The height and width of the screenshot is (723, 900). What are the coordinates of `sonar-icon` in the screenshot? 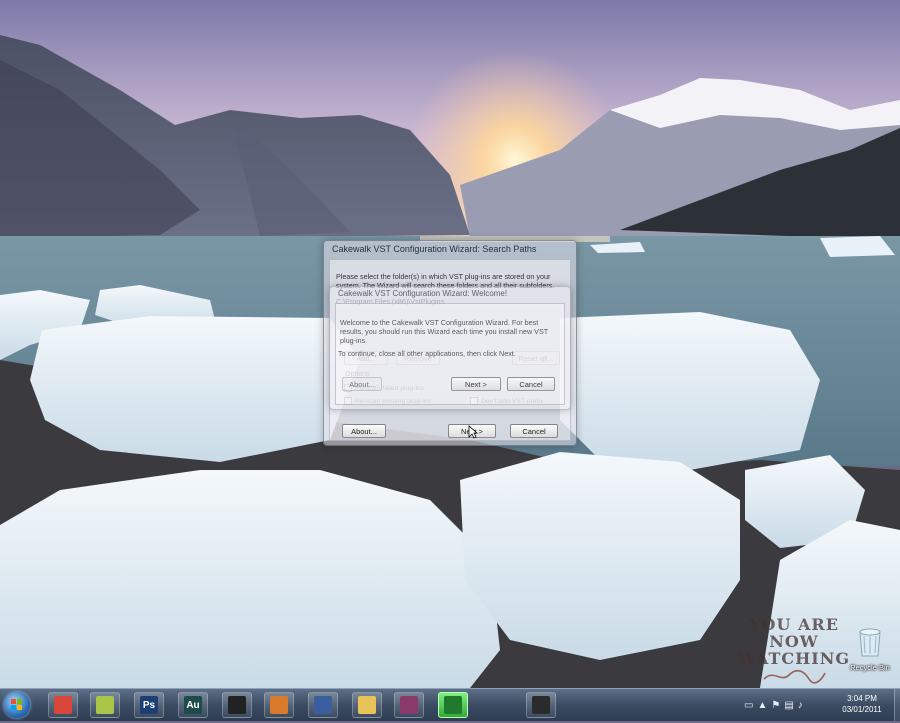 It's located at (279, 705).